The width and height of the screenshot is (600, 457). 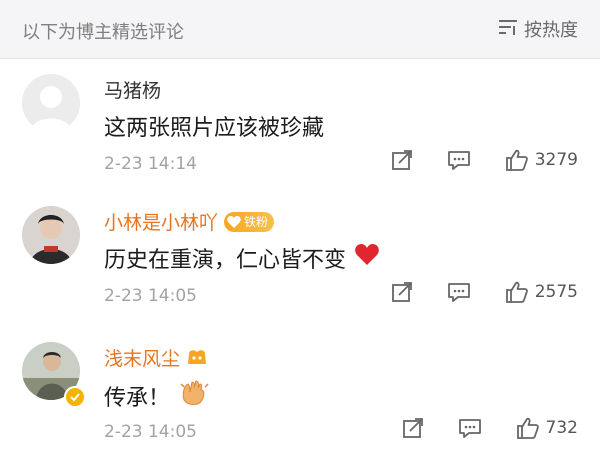 What do you see at coordinates (508, 29) in the screenshot?
I see `sort-icon` at bounding box center [508, 29].